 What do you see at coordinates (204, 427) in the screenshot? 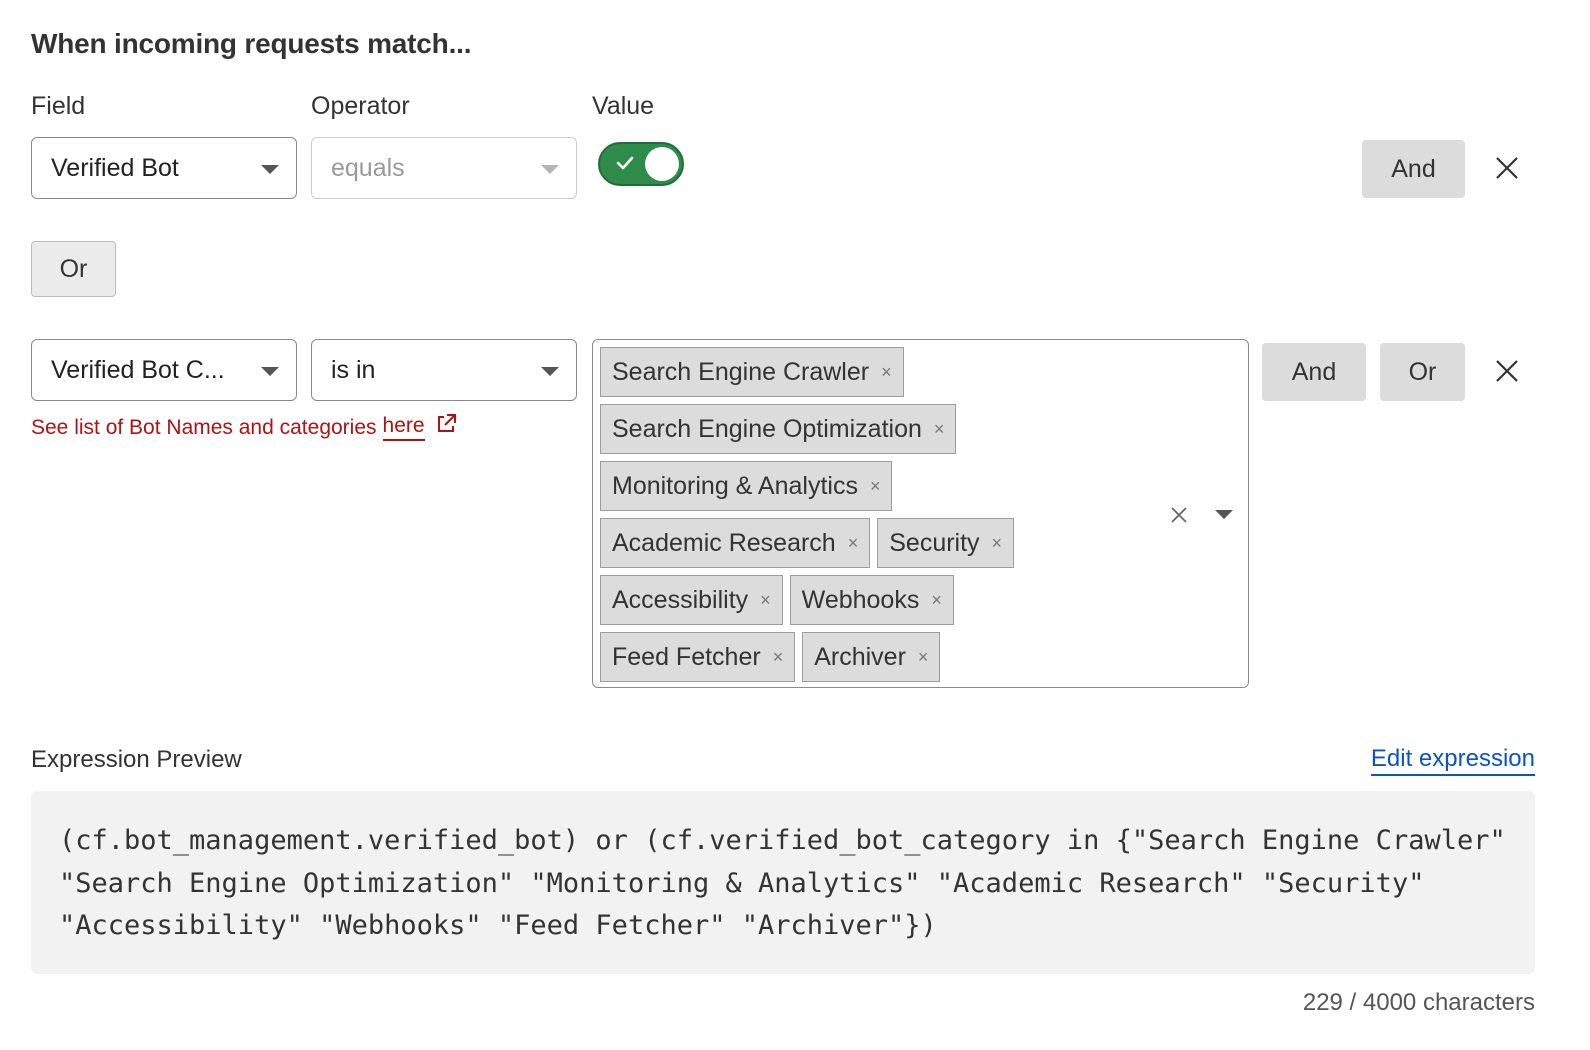
I see `hint-text: See list of Bot Names and categories` at bounding box center [204, 427].